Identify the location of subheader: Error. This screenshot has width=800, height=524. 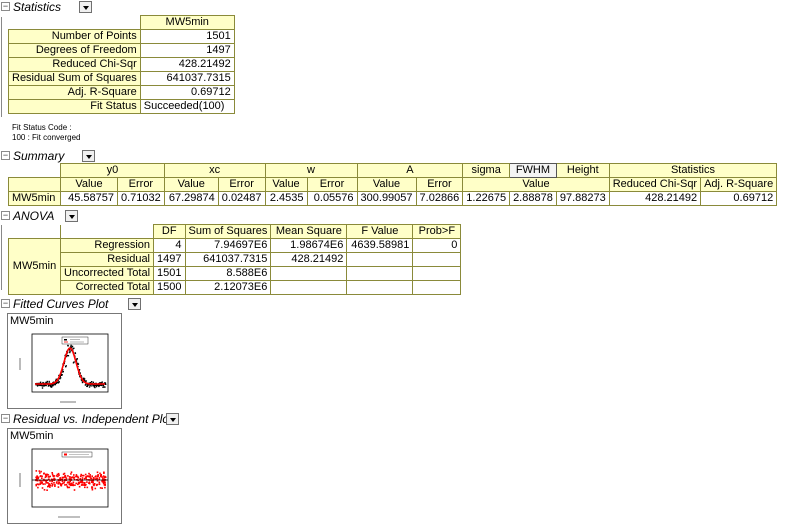
(332, 184).